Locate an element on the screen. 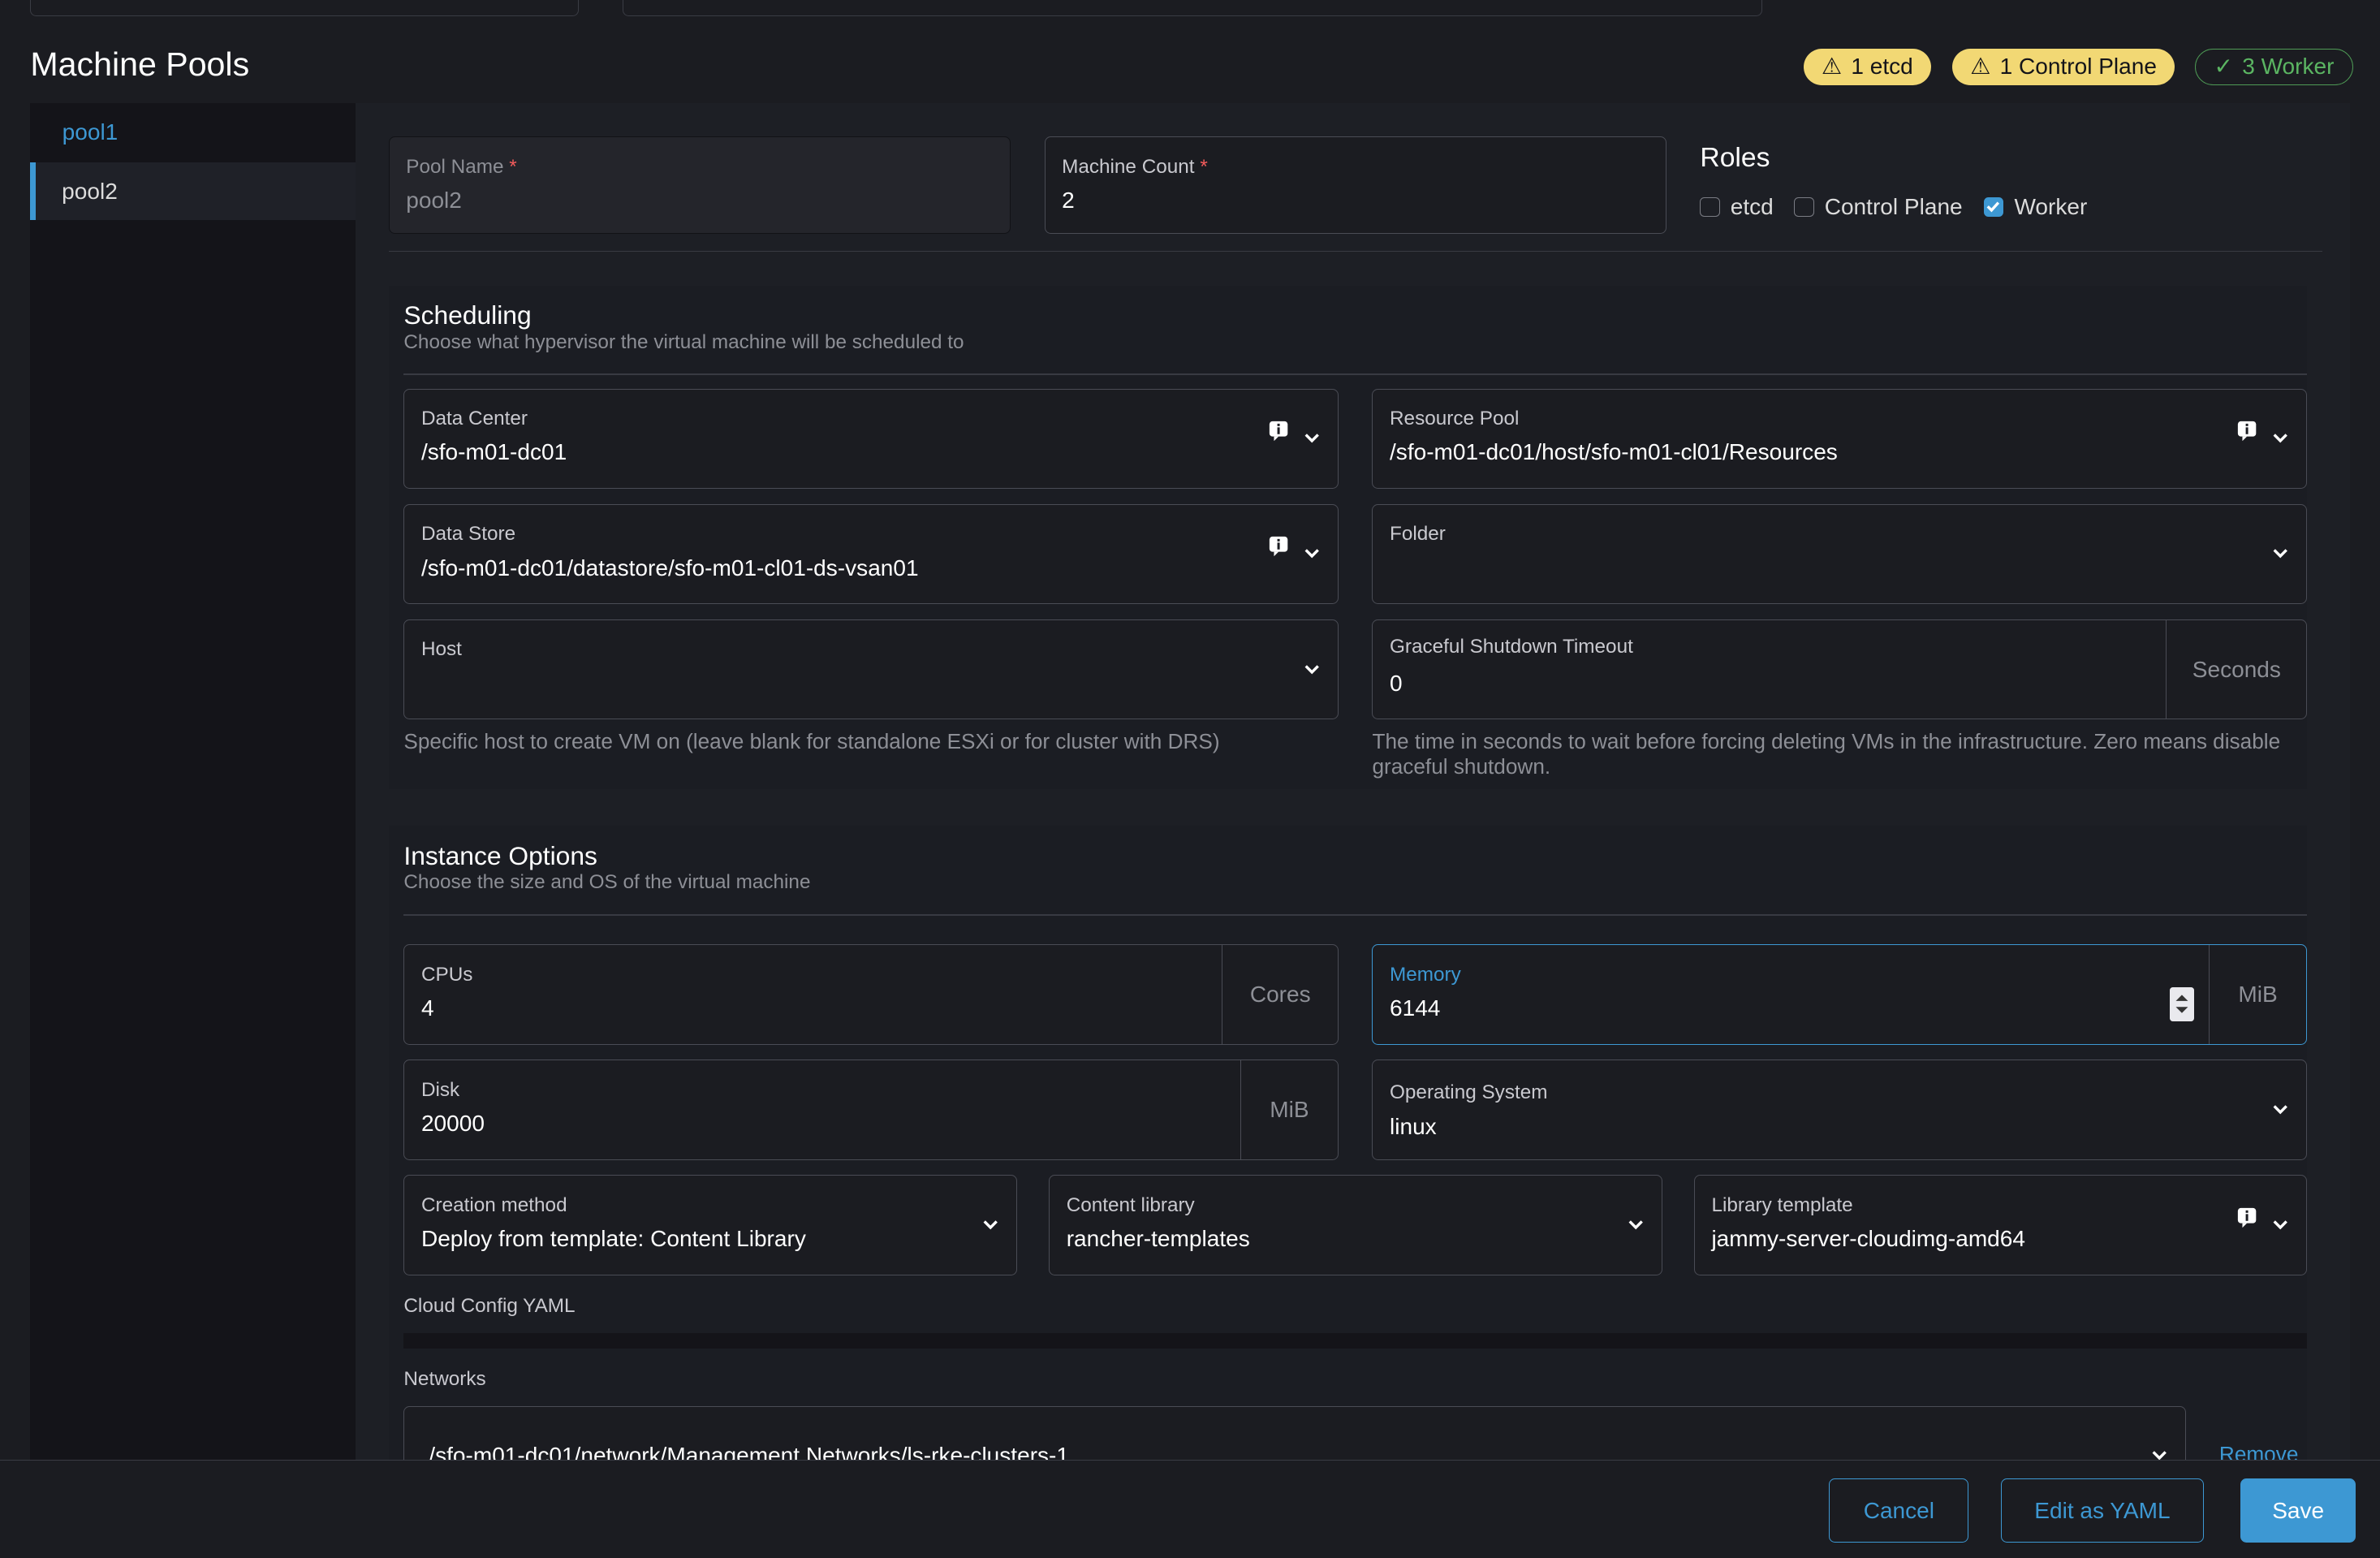  etcd-count-badge: ⚠ 1 etcd is located at coordinates (1867, 66).